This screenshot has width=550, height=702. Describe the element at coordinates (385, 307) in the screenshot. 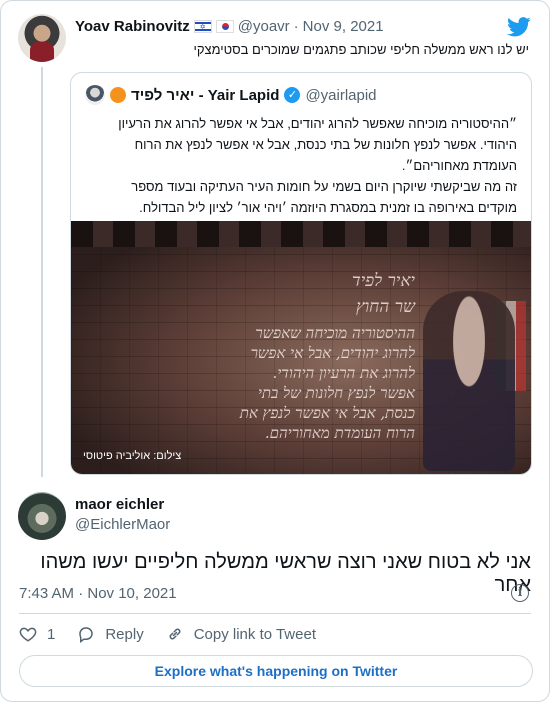

I see `projected-line: שר החוץ` at that location.